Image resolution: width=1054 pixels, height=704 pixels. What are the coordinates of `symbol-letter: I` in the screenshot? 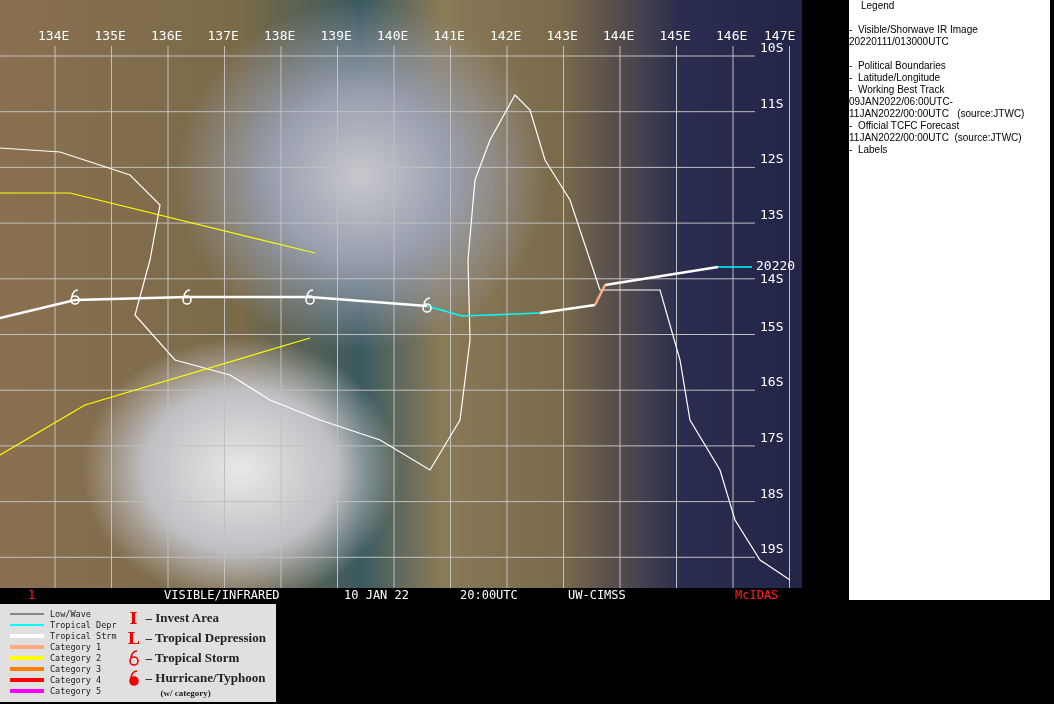 It's located at (133, 618).